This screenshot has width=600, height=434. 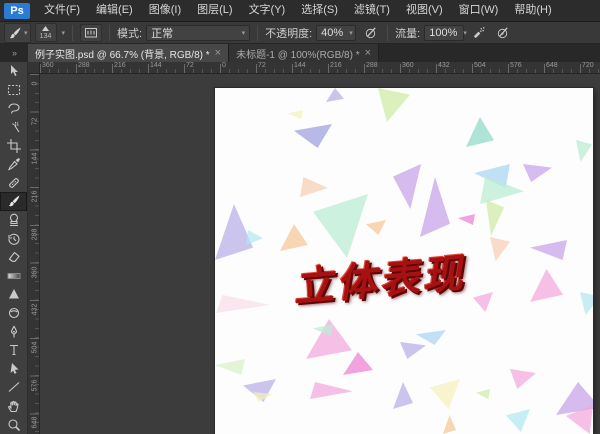 I want to click on menu-item-9: 帮助(H), so click(x=532, y=10).